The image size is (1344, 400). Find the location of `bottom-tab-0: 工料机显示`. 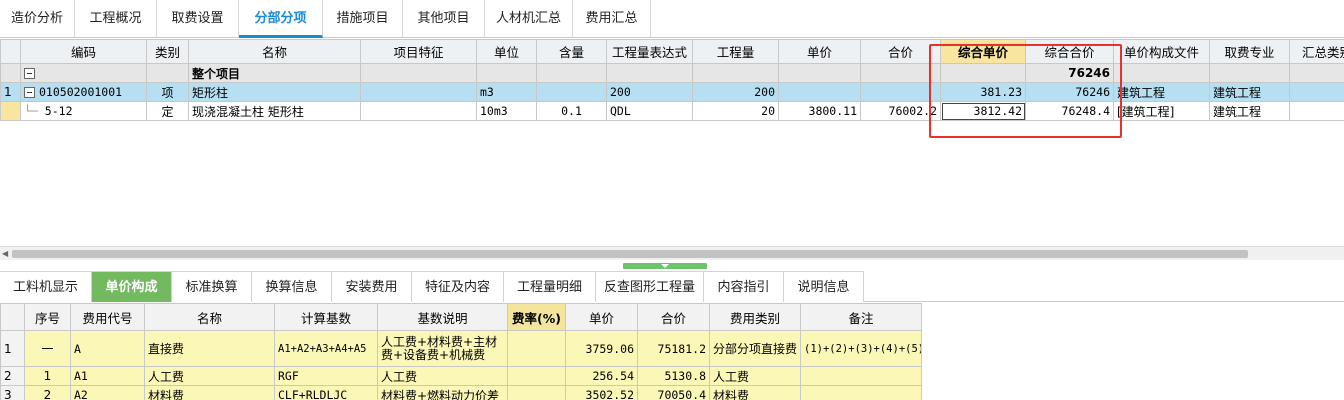

bottom-tab-0: 工料机显示 is located at coordinates (46, 286).